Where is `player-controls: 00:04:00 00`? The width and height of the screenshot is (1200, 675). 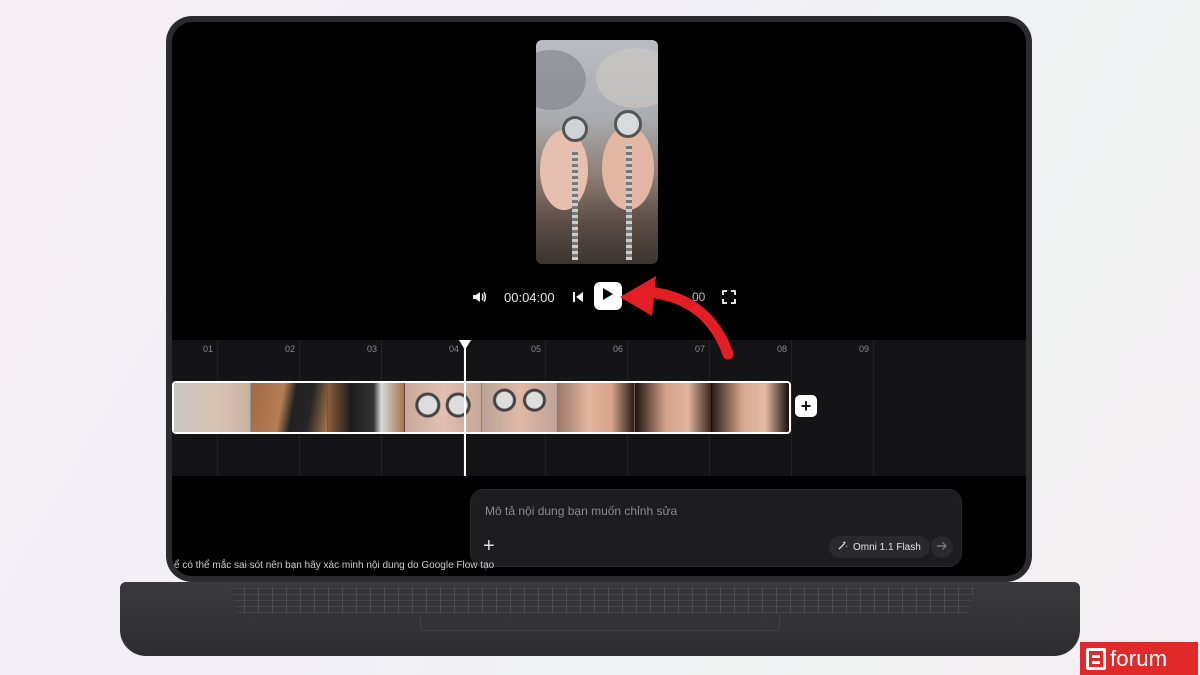 player-controls: 00:04:00 00 is located at coordinates (599, 296).